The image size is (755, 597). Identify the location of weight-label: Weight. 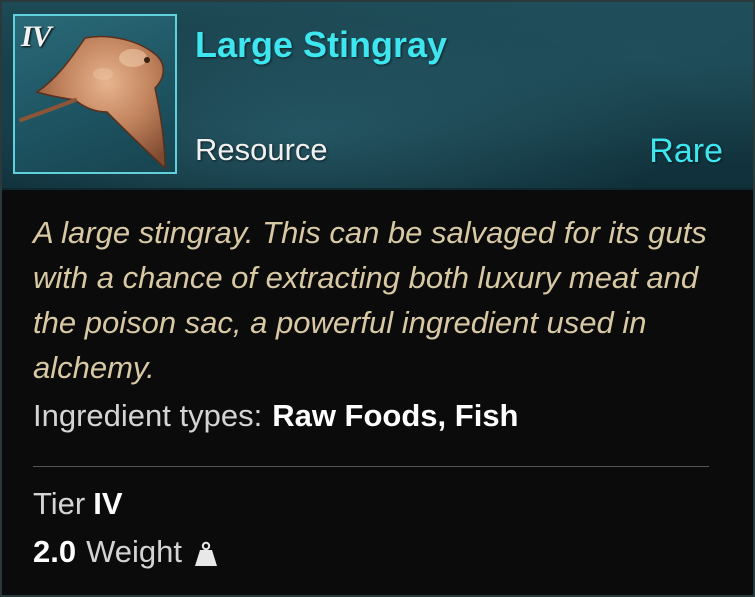
(134, 551).